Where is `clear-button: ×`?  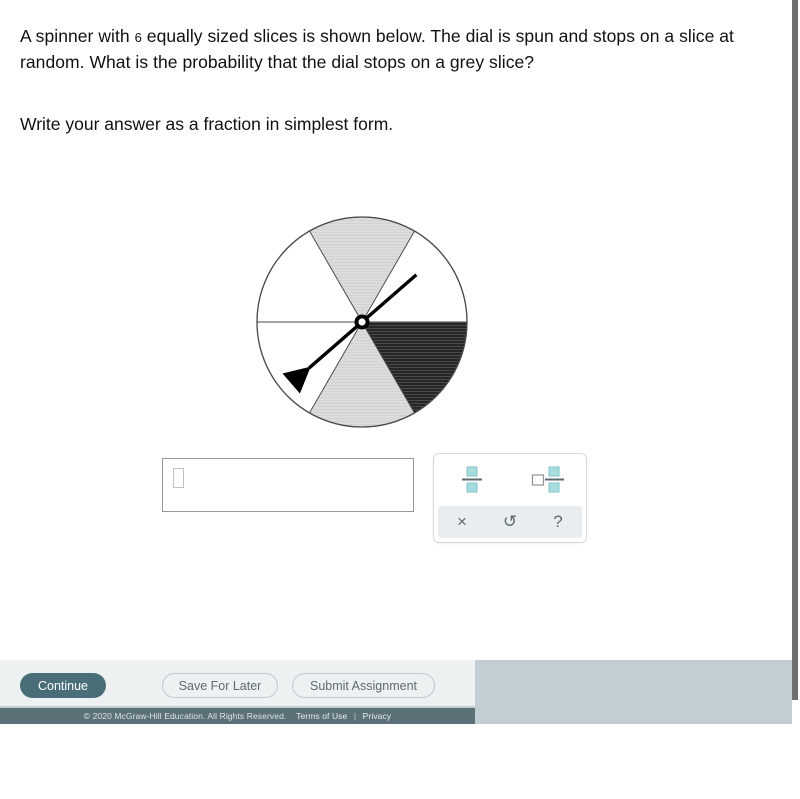 clear-button: × is located at coordinates (462, 522).